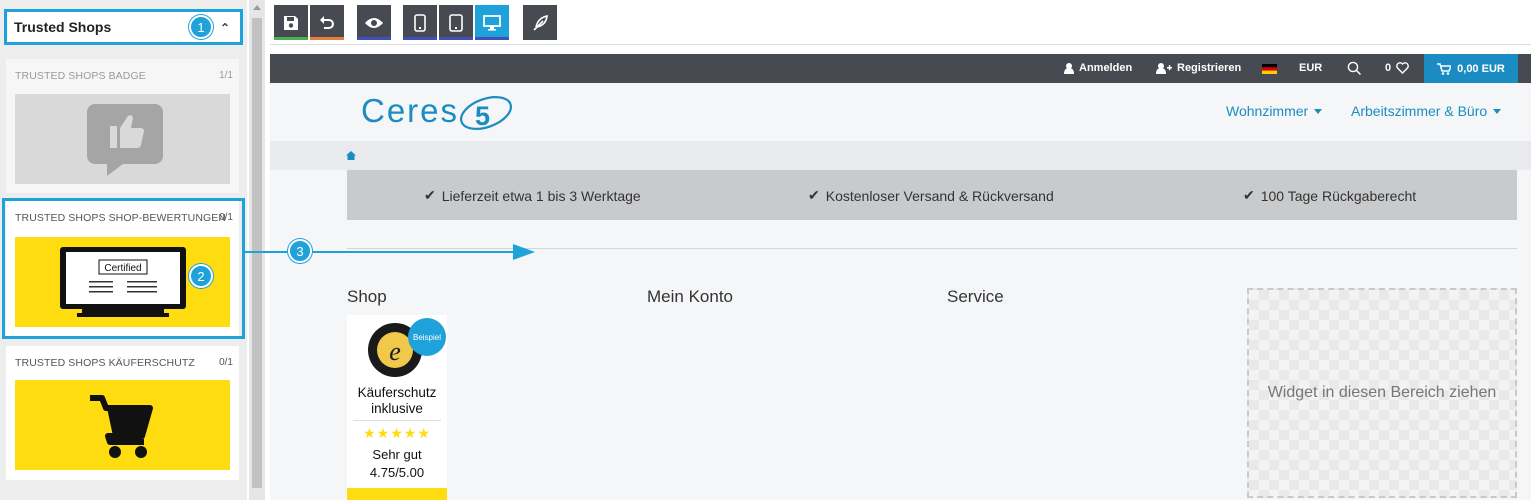  Describe the element at coordinates (436, 111) in the screenshot. I see `ceres-logo-image: Ceres 5` at that location.